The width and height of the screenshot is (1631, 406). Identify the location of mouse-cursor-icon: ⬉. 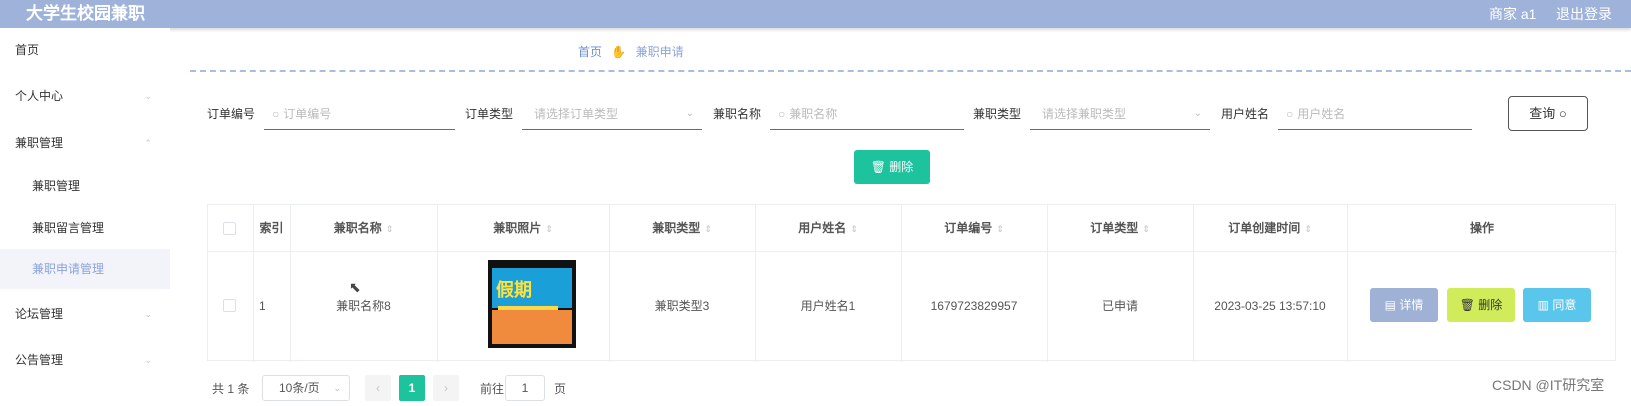
(355, 287).